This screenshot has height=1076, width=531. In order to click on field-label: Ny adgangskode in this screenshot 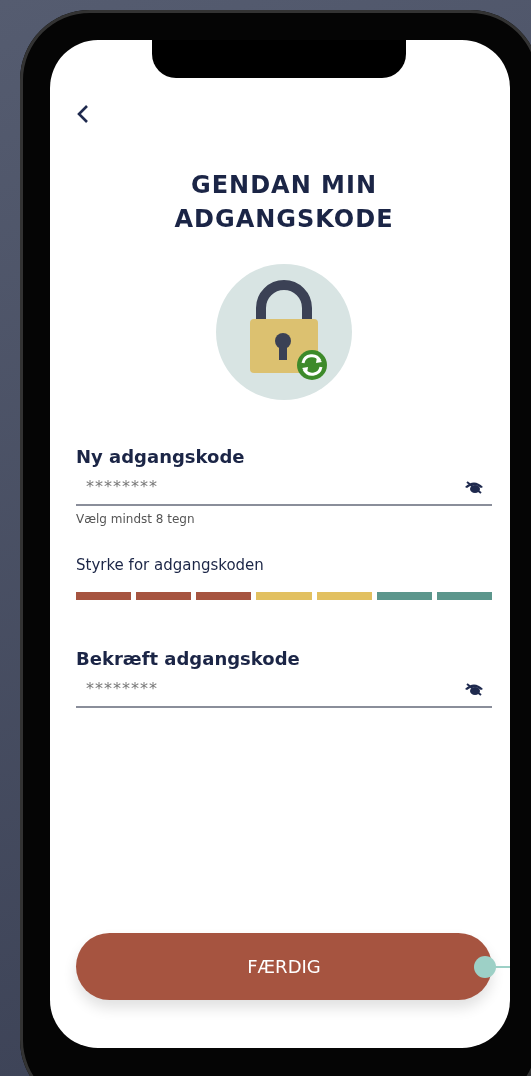, I will do `click(161, 456)`.